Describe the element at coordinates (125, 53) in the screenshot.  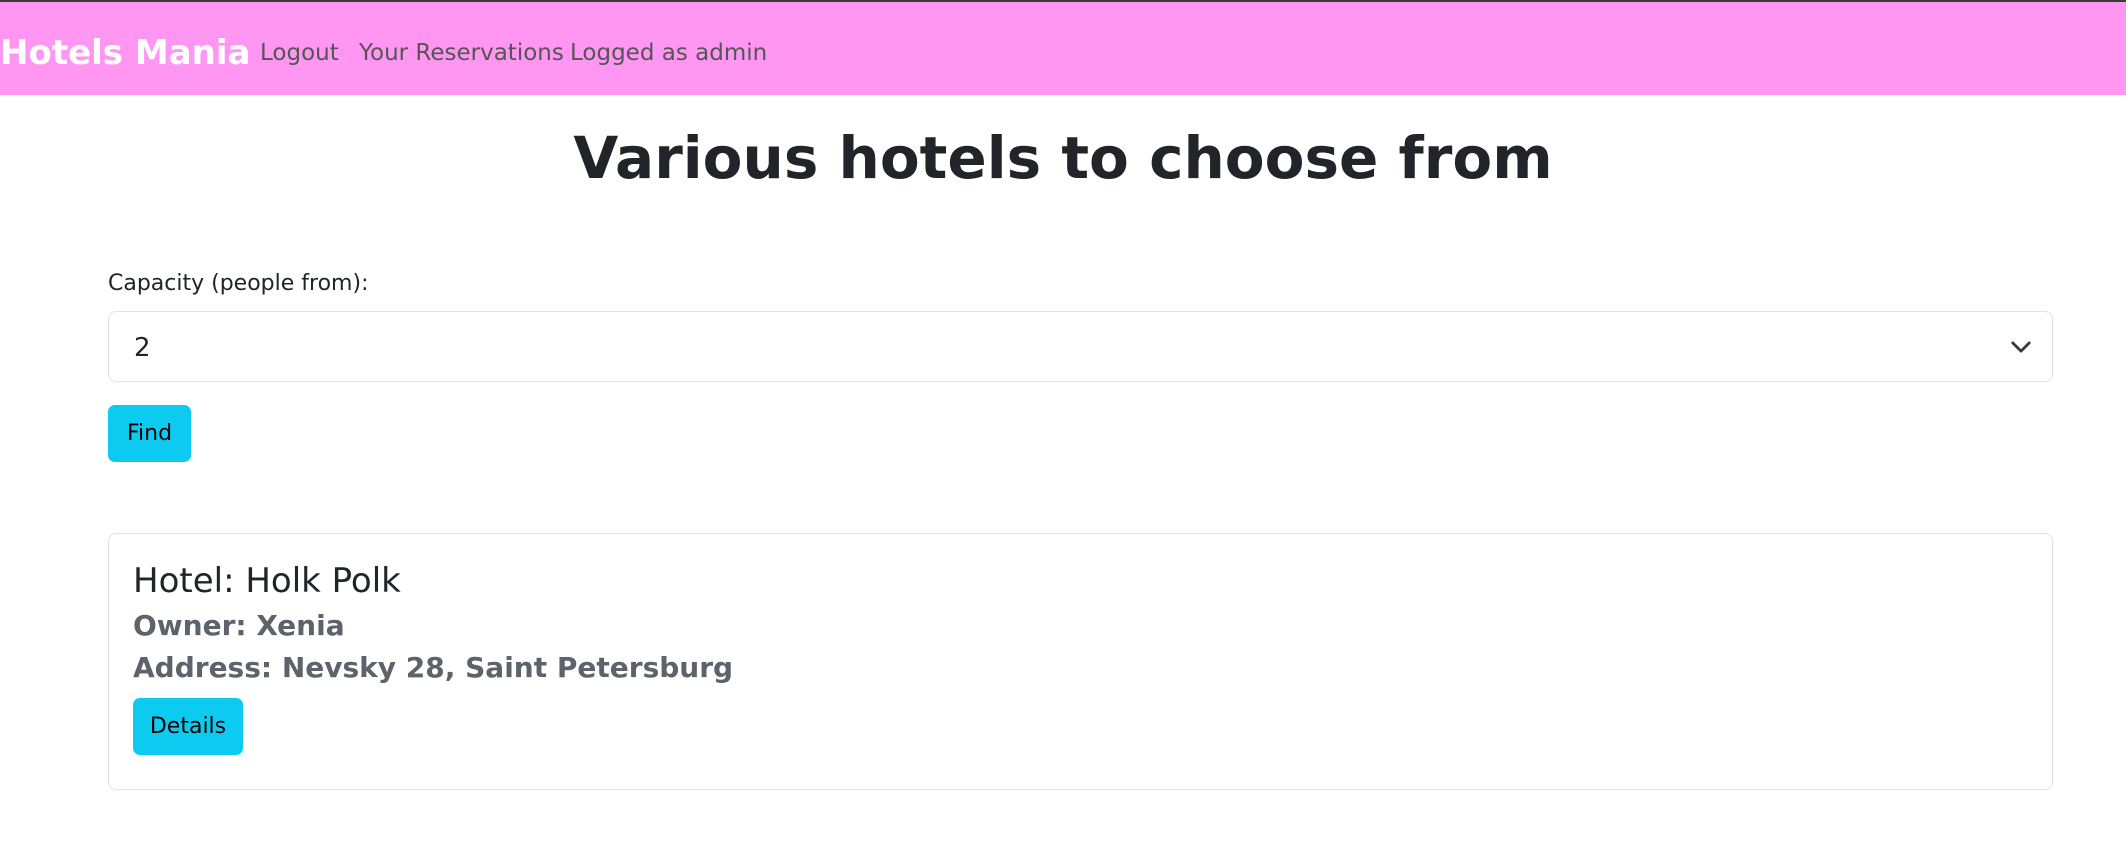
I see `brand-logo: Hotels Mania` at that location.